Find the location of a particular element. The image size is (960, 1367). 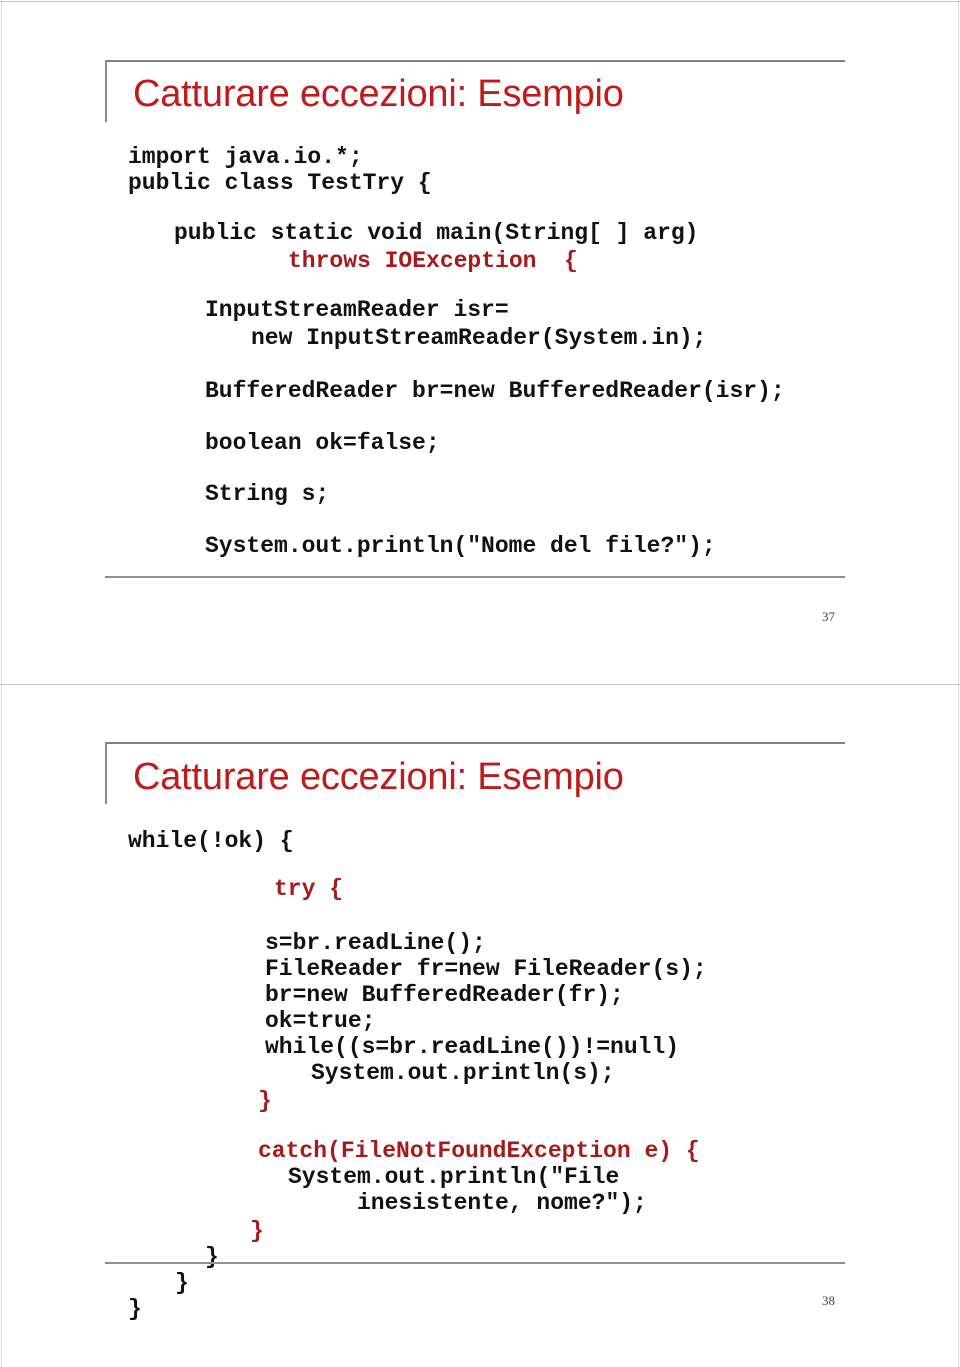

code-line: inesistente, nome?"); is located at coordinates (502, 1203).